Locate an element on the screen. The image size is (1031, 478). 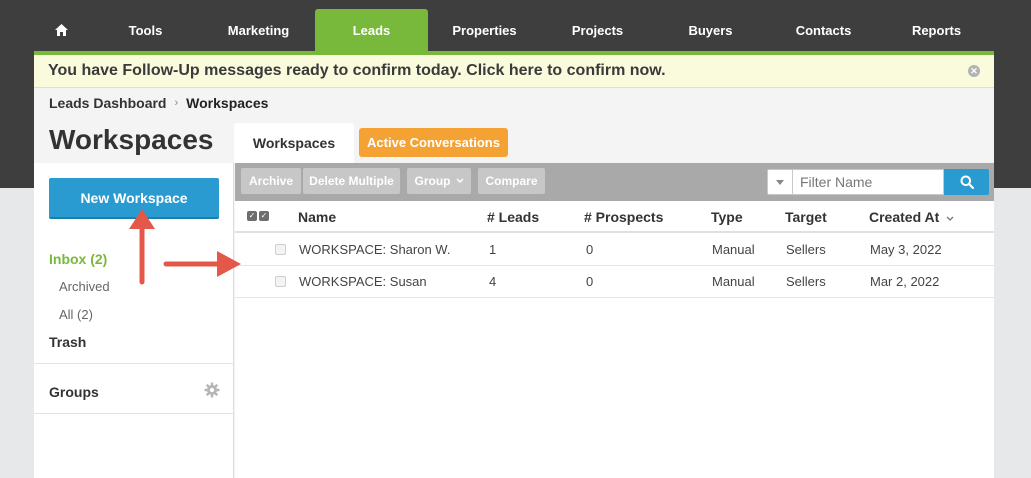
nav-contacts: Contacts is located at coordinates (823, 30).